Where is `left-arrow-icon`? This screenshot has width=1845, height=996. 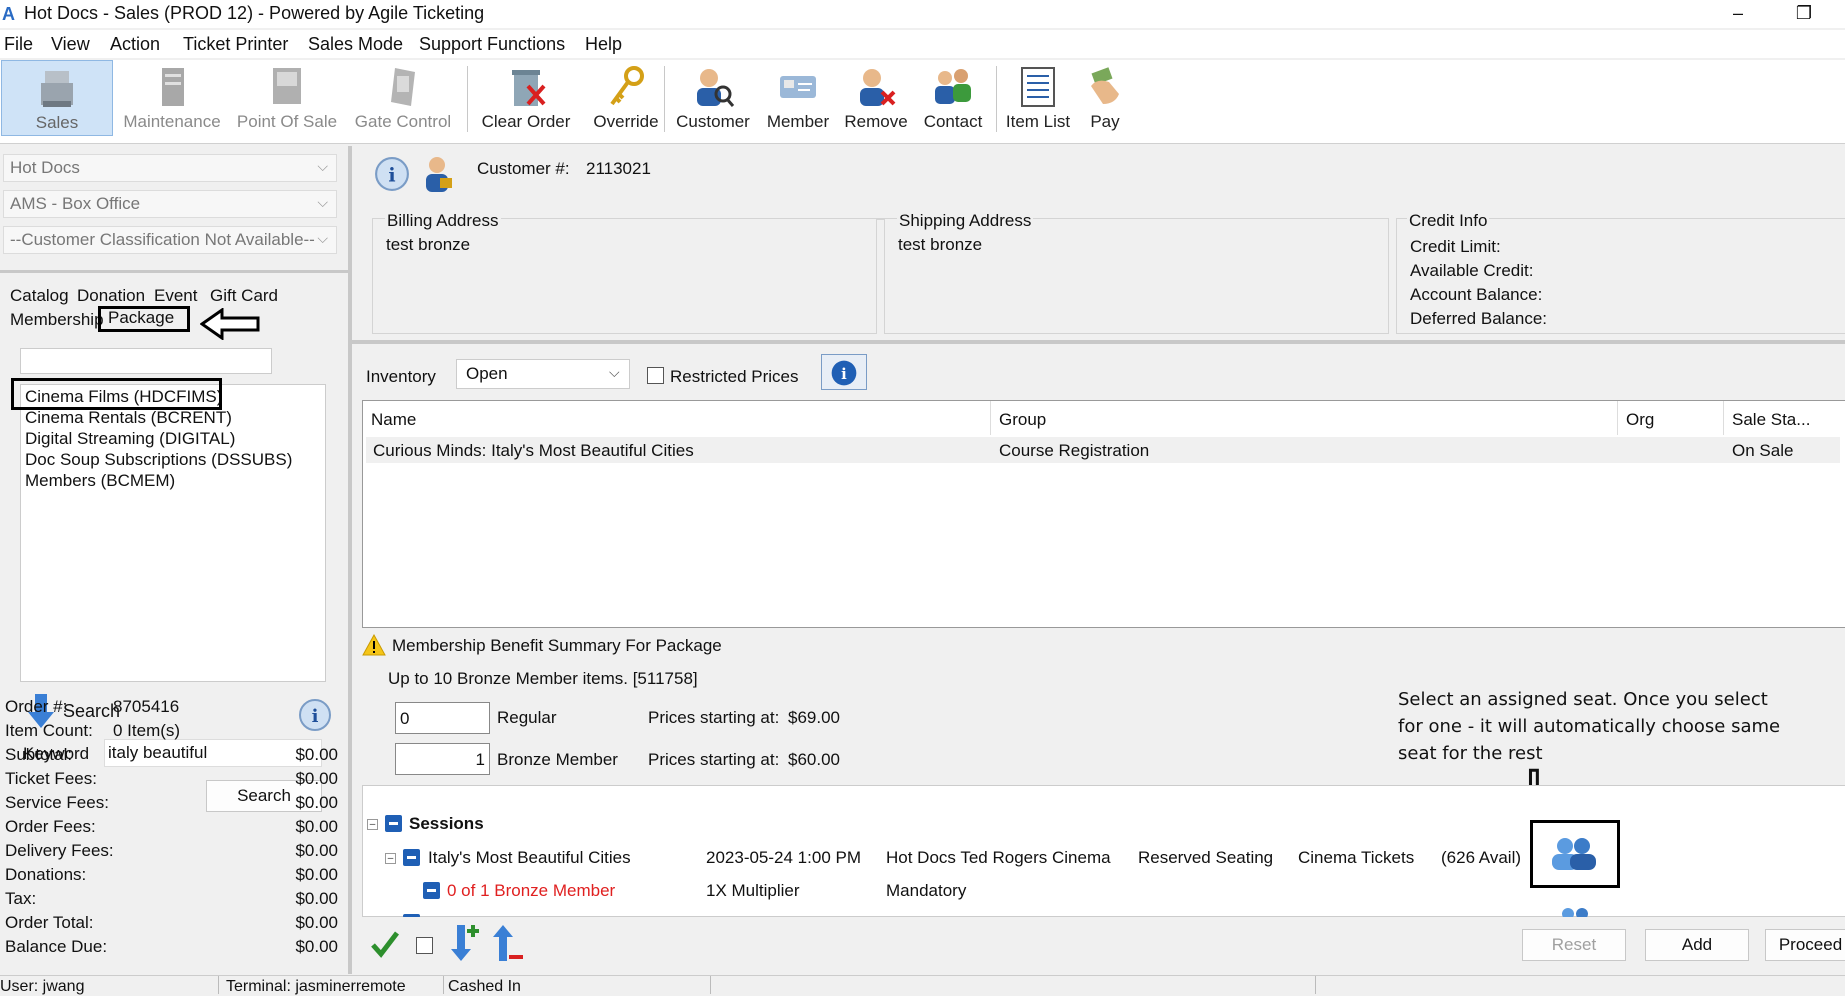 left-arrow-icon is located at coordinates (230, 324).